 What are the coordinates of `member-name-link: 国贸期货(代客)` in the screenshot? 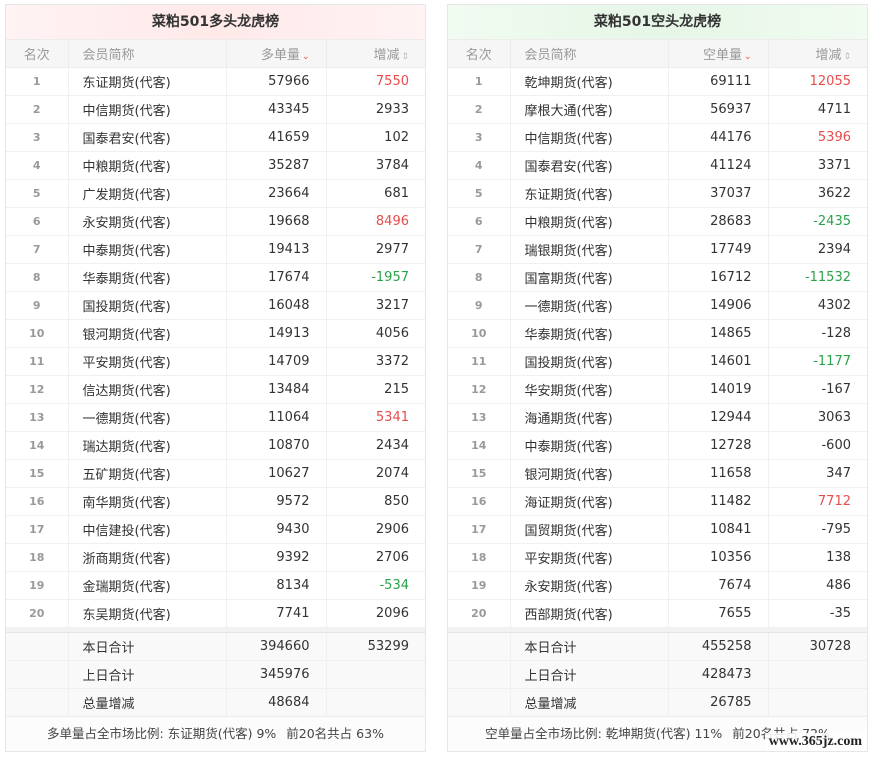 It's located at (589, 529).